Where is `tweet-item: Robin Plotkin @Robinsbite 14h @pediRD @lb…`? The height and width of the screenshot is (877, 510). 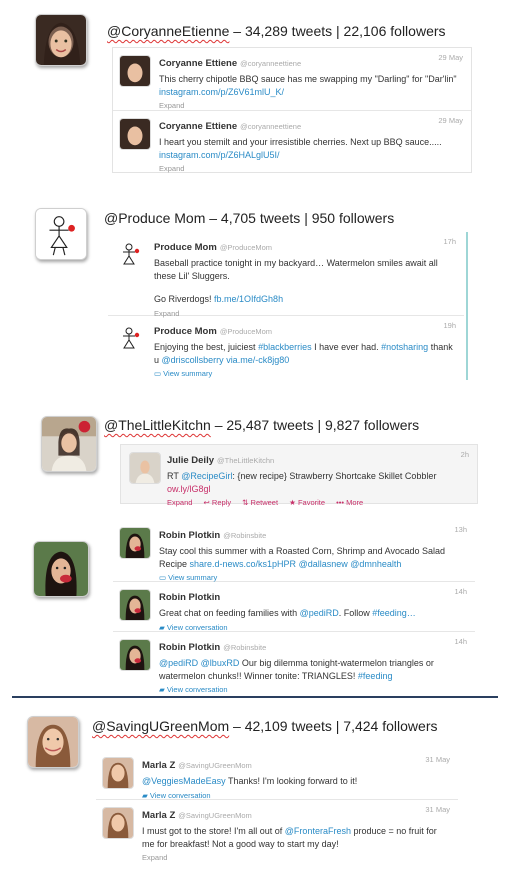 tweet-item: Robin Plotkin @Robinsbite 14h @pediRD @lb… is located at coordinates (294, 663).